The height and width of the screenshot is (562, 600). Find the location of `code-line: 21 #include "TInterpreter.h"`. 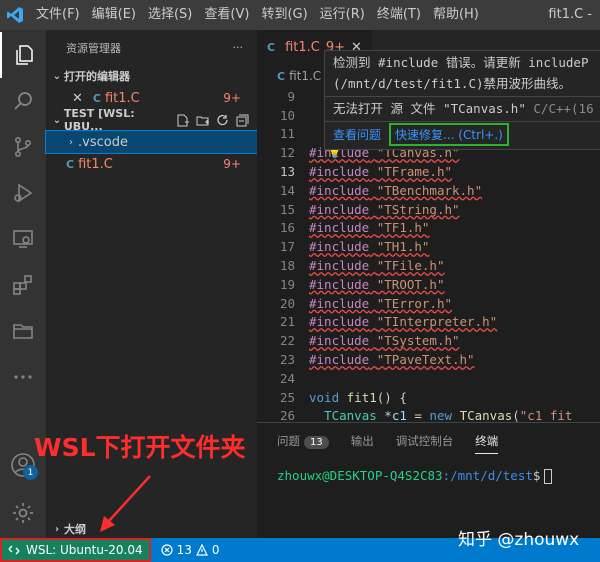

code-line: 21 #include "TInterpreter.h" is located at coordinates (428, 322).